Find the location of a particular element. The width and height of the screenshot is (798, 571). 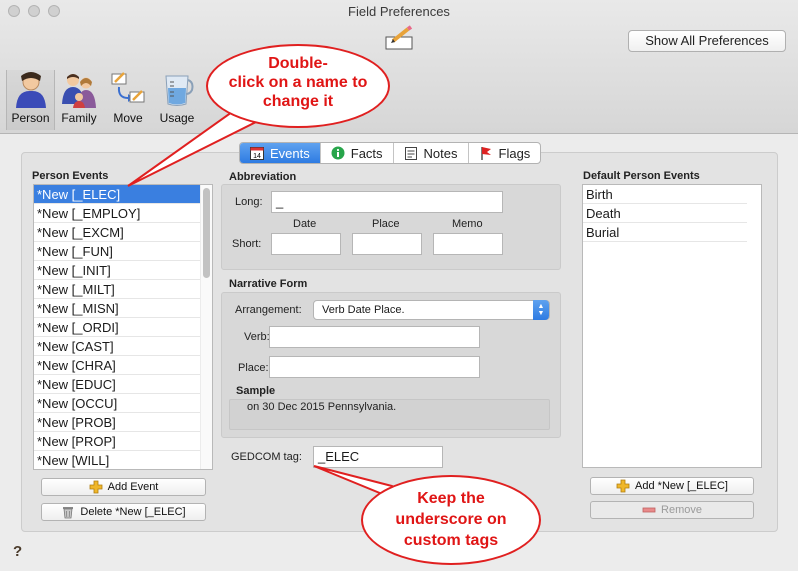

short-label: Short: is located at coordinates (247, 244).